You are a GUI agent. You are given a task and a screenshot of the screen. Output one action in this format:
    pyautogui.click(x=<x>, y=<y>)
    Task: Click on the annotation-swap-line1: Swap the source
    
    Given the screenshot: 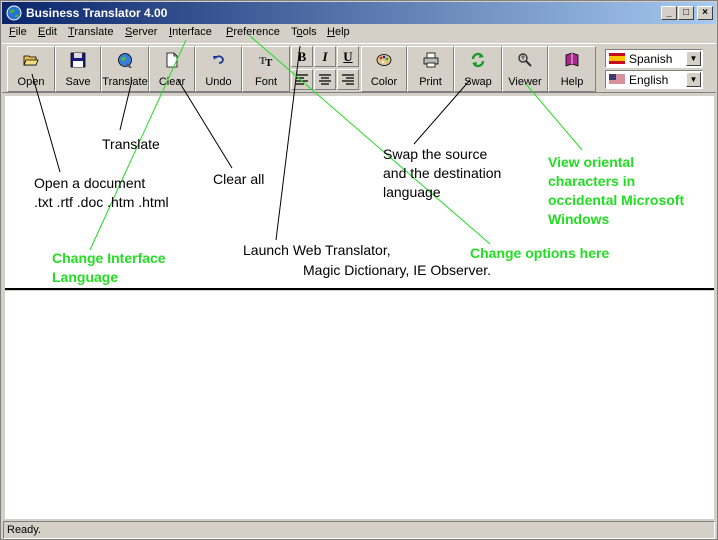 What is the action you would take?
    pyautogui.click(x=435, y=154)
    